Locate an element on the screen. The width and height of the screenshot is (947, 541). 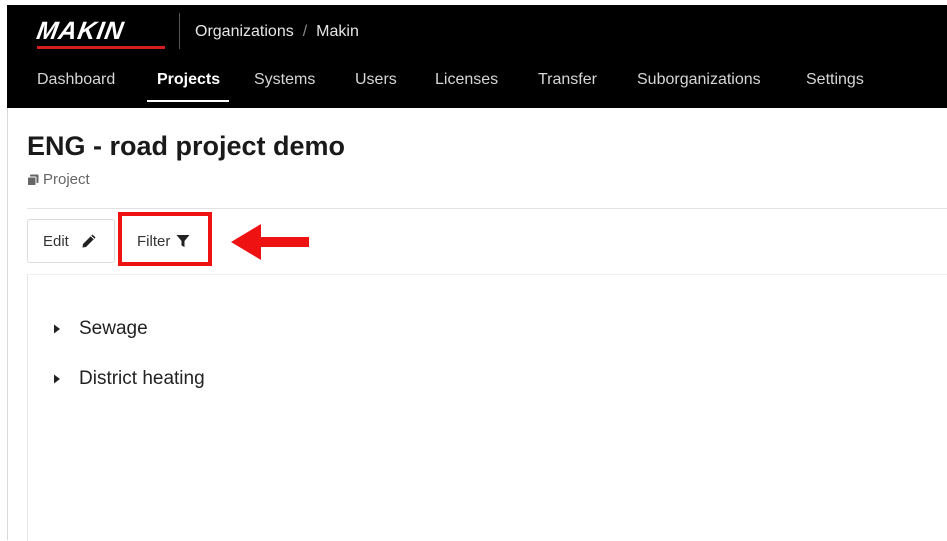
nav-item-transfer: Transfer is located at coordinates (567, 80).